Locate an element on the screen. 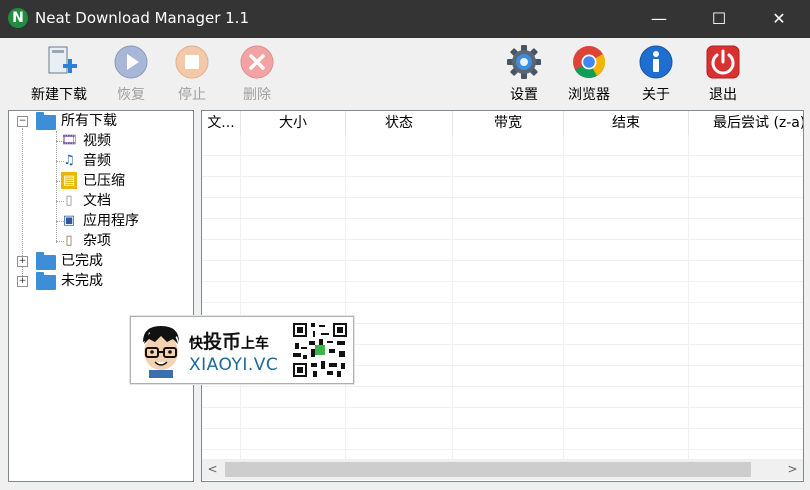 The width and height of the screenshot is (810, 490). qr-code-icon is located at coordinates (320, 350).